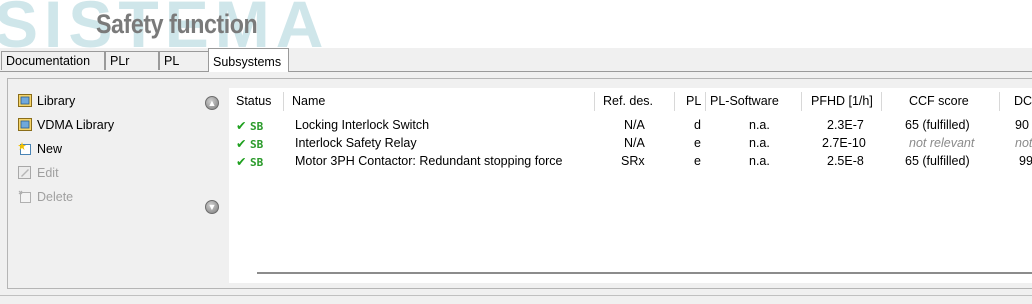  I want to click on tab-label: PLr, so click(120, 61).